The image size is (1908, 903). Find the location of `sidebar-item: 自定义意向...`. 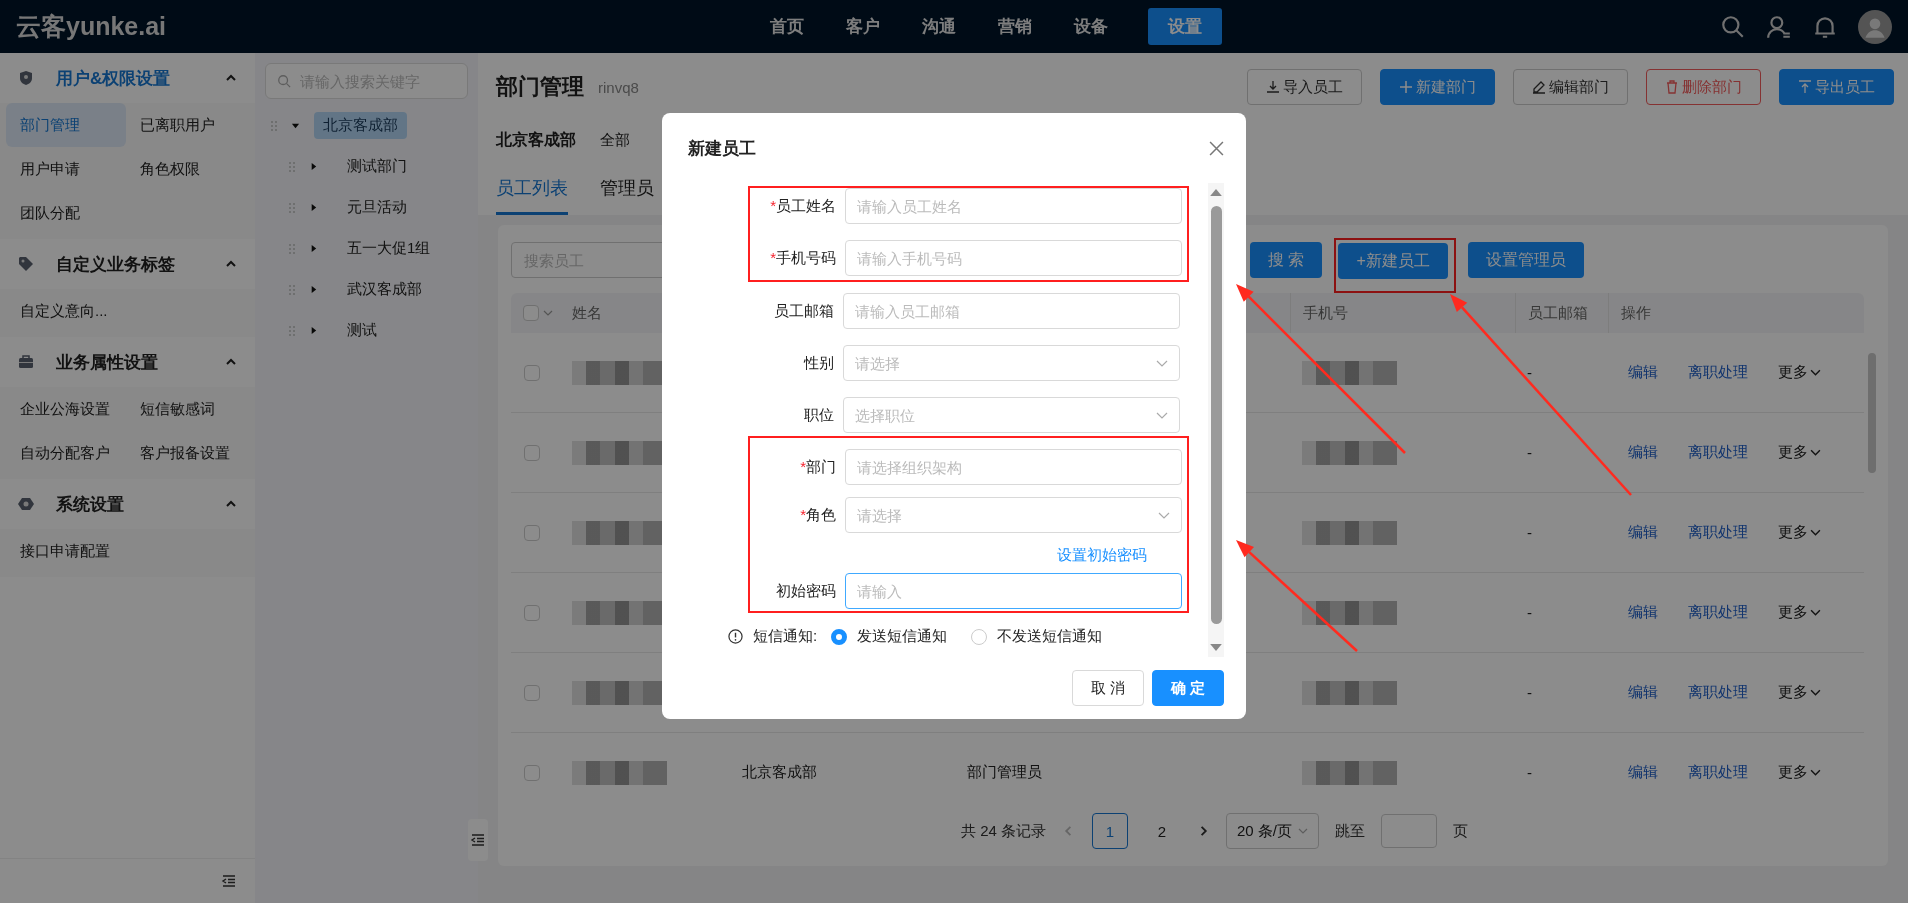

sidebar-item: 自定义意向... is located at coordinates (66, 311).